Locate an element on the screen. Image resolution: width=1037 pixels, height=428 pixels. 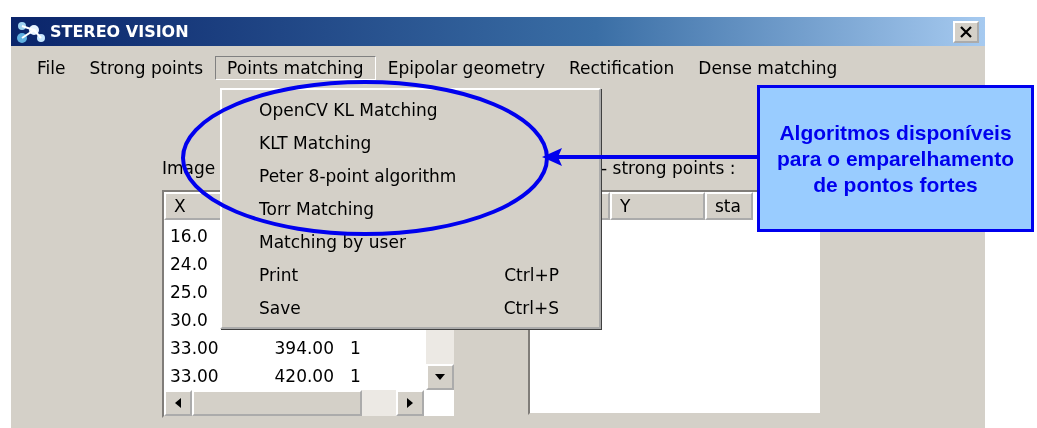
menu-item: Print Ctrl+P is located at coordinates (410, 274).